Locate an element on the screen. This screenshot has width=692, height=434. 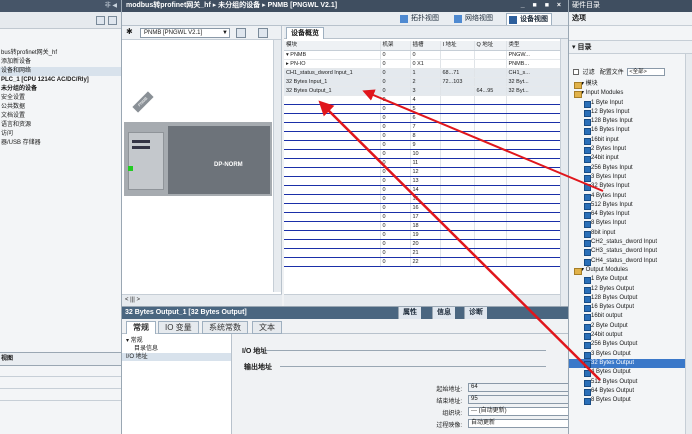
tree-item-devices-networks: 设备和网络 is located at coordinates (60, 71).